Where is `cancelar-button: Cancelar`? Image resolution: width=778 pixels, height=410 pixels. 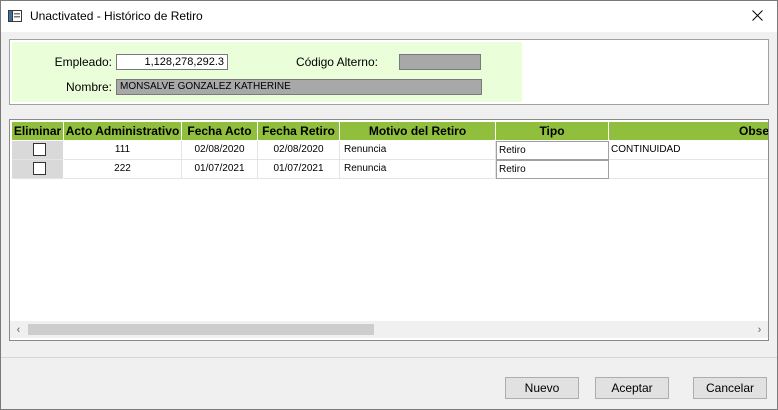 cancelar-button: Cancelar is located at coordinates (730, 388).